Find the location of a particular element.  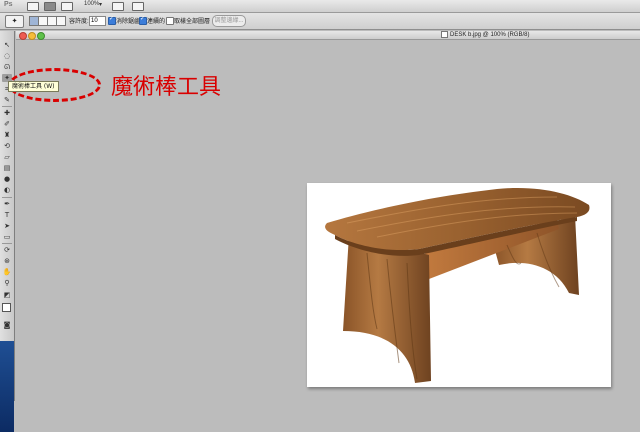

zoom-tool-icon: ⚲ is located at coordinates (7, 283).